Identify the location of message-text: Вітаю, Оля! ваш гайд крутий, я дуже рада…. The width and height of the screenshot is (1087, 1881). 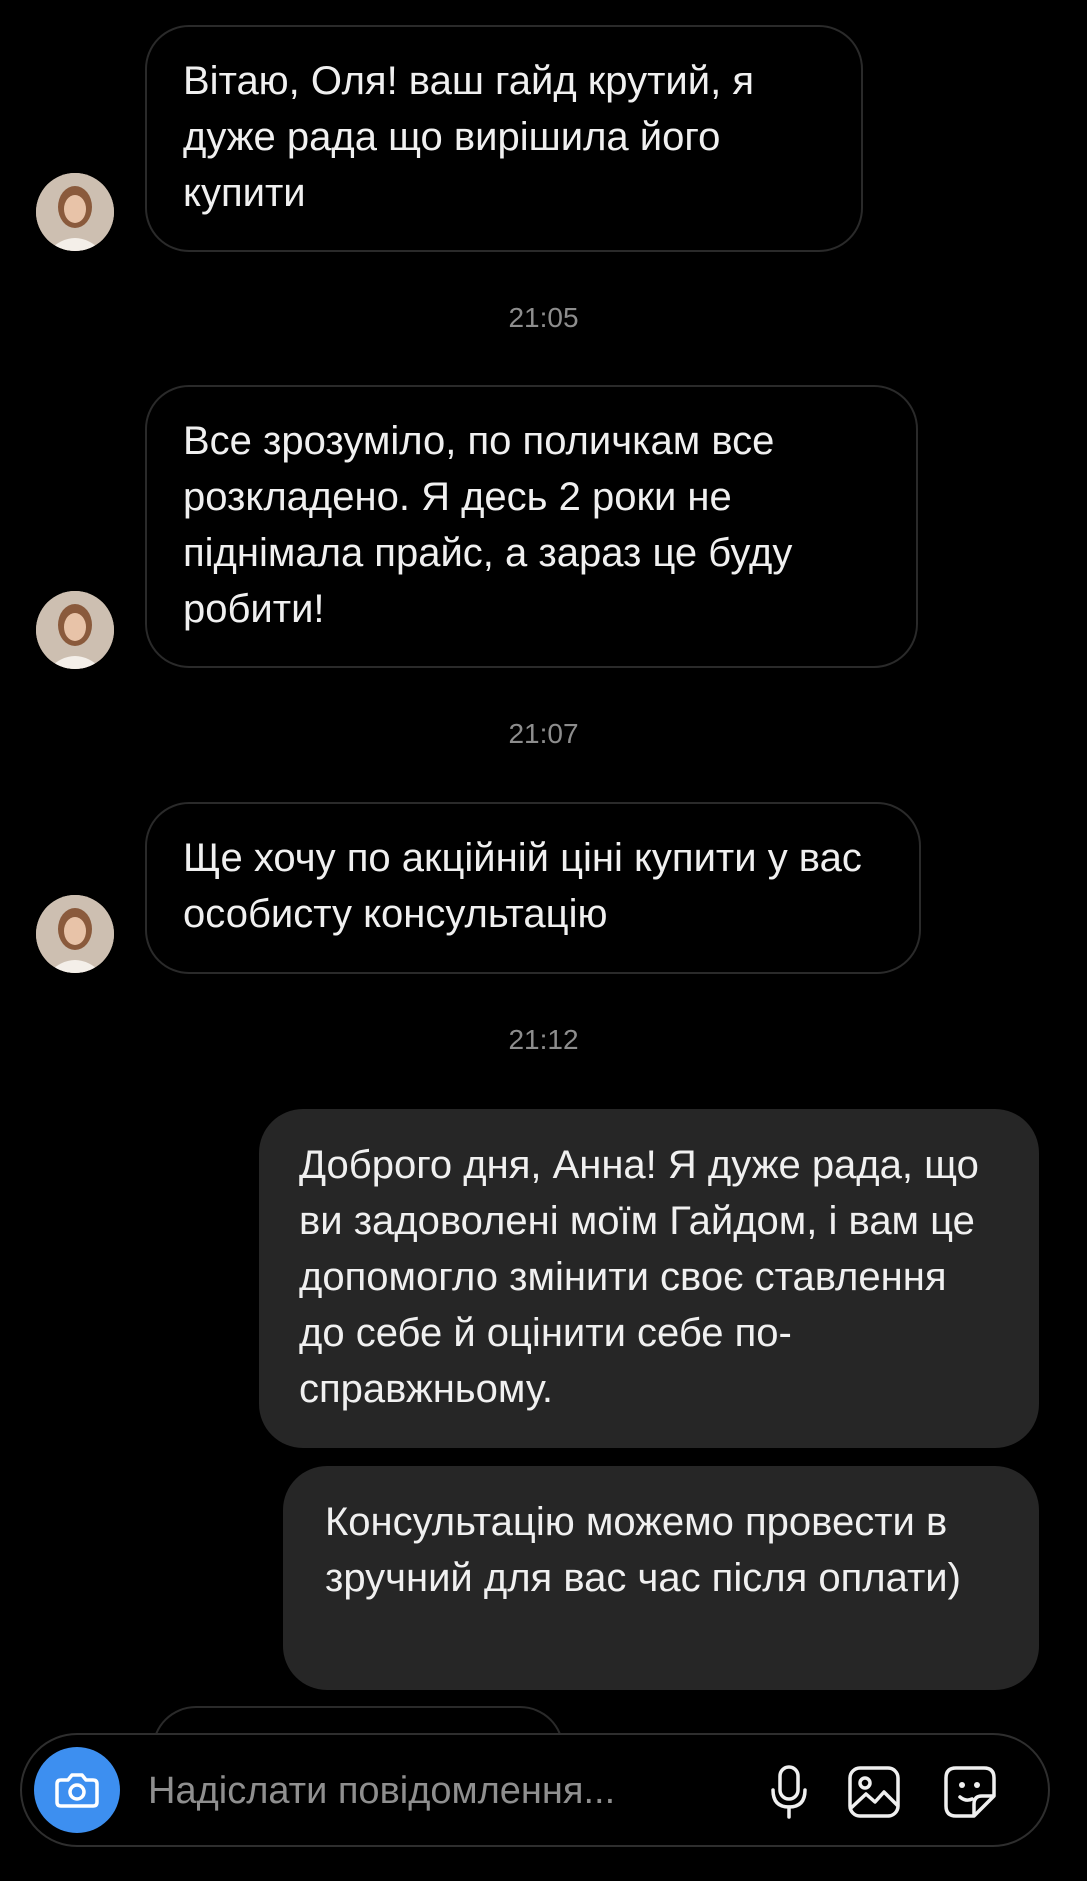
(468, 137).